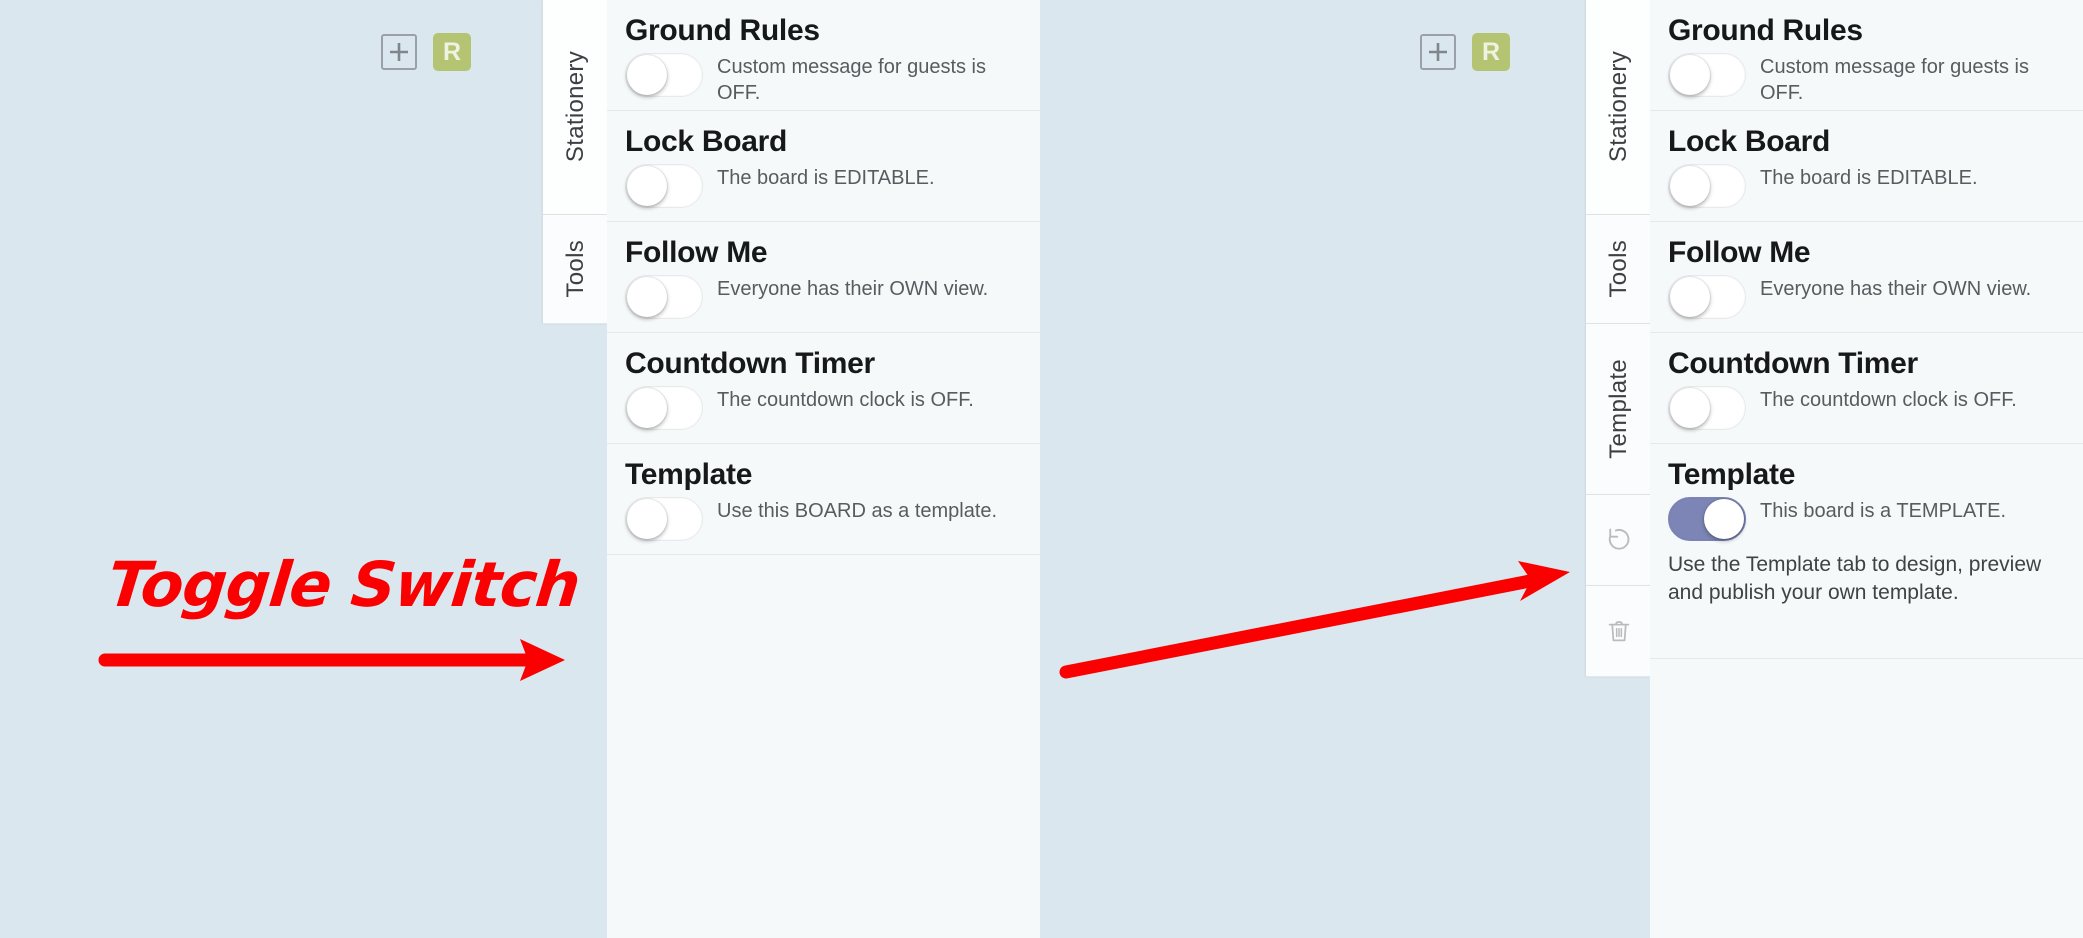  I want to click on tab-label: Template, so click(1618, 409).